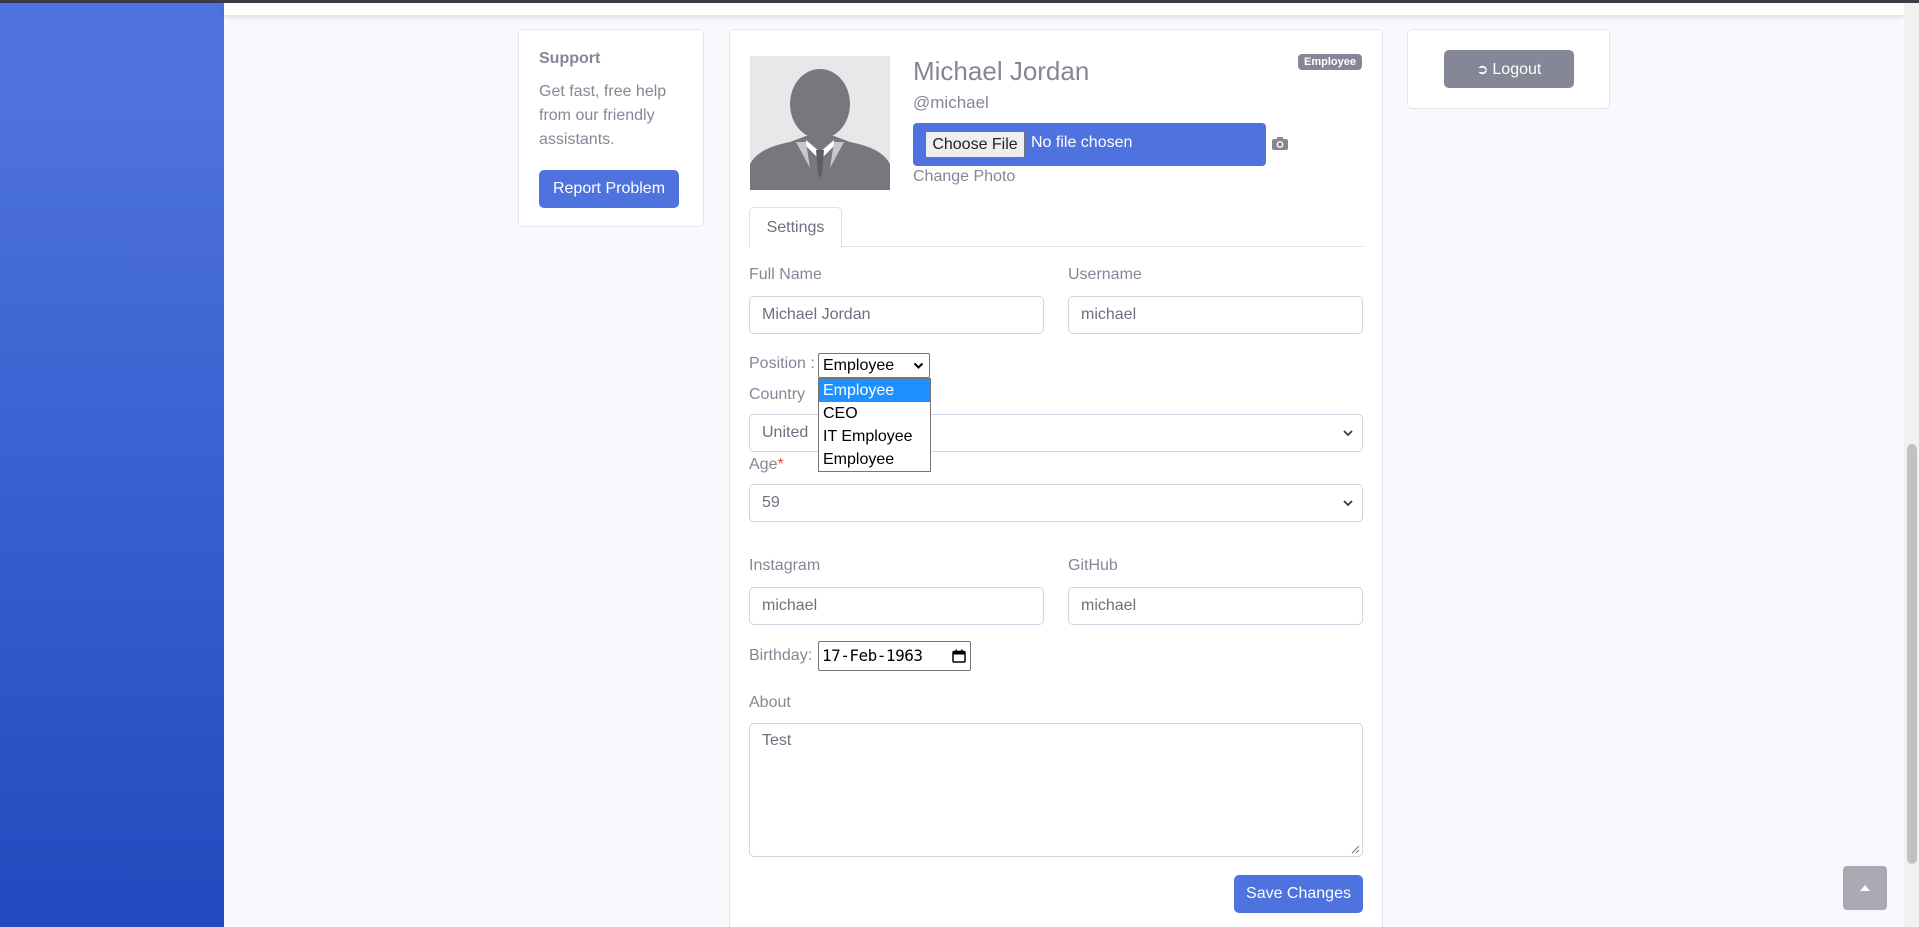  Describe the element at coordinates (1280, 143) in the screenshot. I see `camera-icon` at that location.